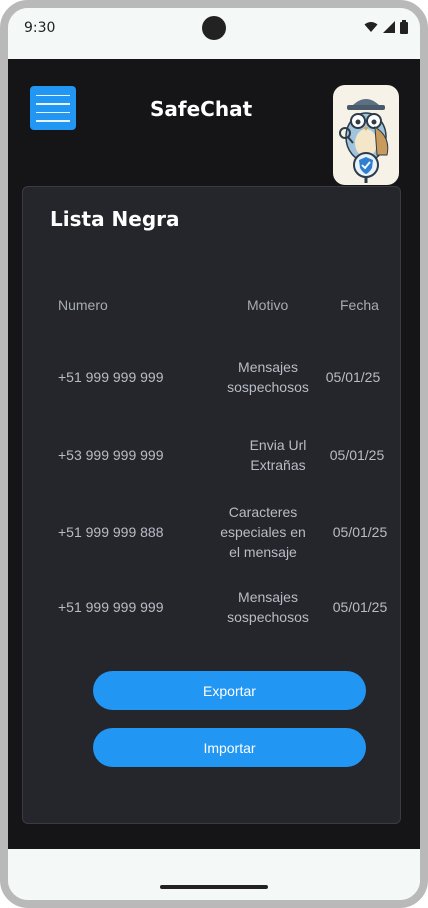 This screenshot has height=908, width=428. Describe the element at coordinates (201, 109) in the screenshot. I see `app-title: SafeChat` at that location.